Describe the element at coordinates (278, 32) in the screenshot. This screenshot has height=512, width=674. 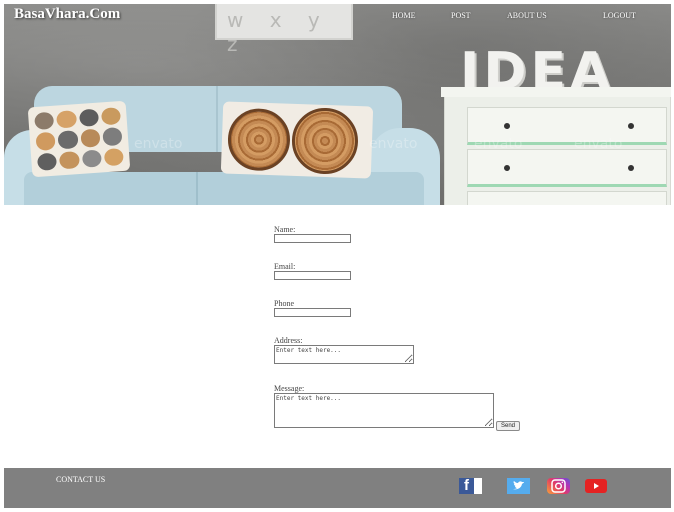
I see `frame-art-text: w x y z` at that location.